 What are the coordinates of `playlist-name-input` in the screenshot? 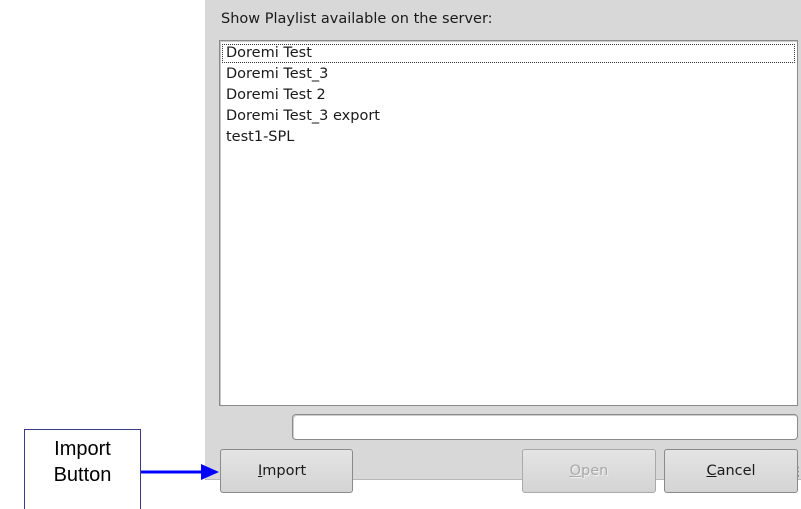 It's located at (545, 427).